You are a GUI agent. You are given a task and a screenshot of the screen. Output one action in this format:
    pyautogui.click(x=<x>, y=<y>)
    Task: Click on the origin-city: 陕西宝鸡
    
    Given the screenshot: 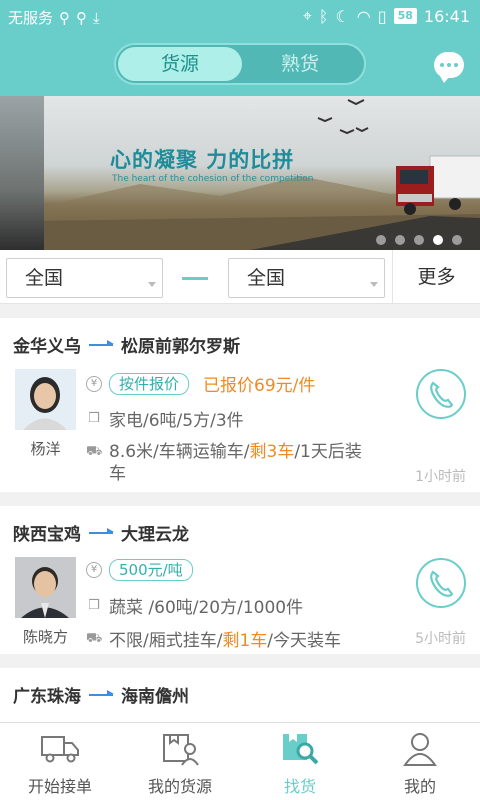 What is the action you would take?
    pyautogui.click(x=47, y=535)
    